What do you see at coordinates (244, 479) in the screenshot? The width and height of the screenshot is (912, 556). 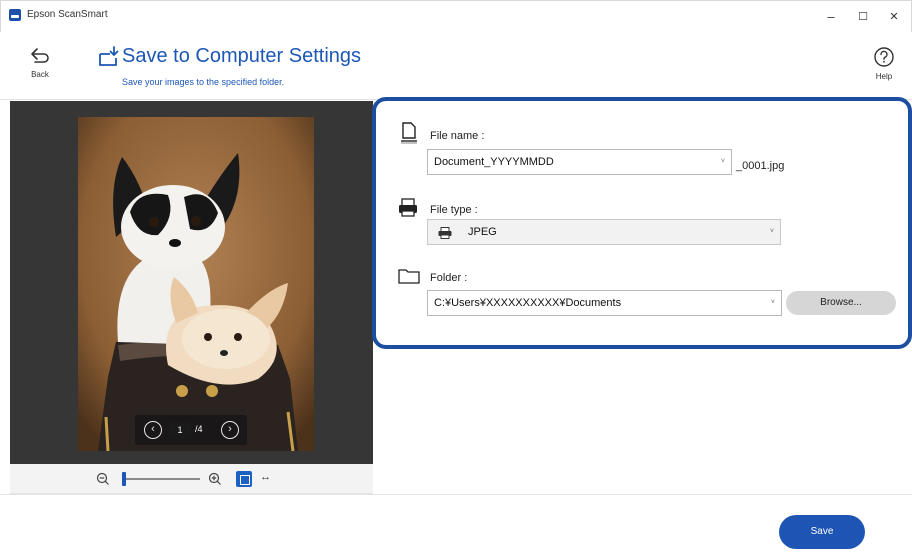 I see `fit-to-window-icon` at bounding box center [244, 479].